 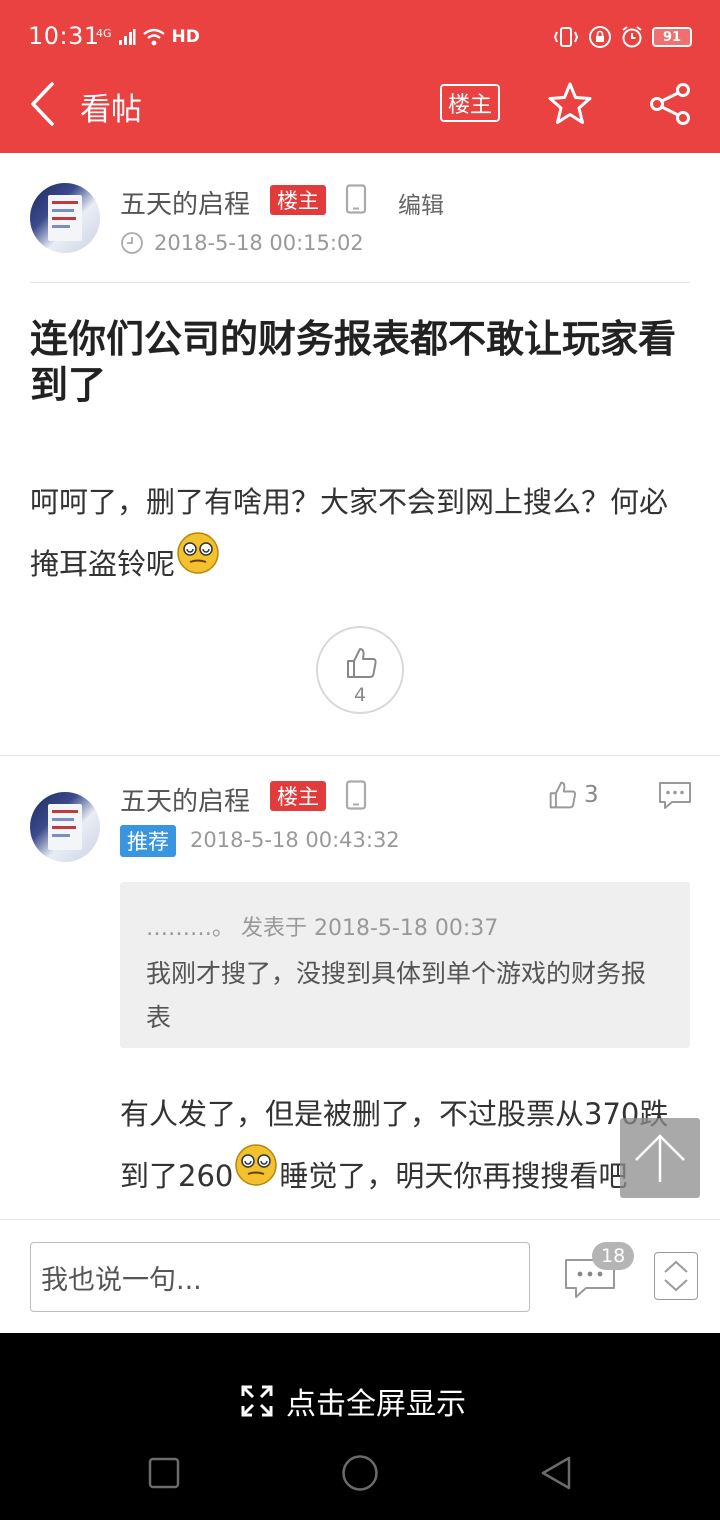 What do you see at coordinates (185, 37) in the screenshot?
I see `hd-icon: HD` at bounding box center [185, 37].